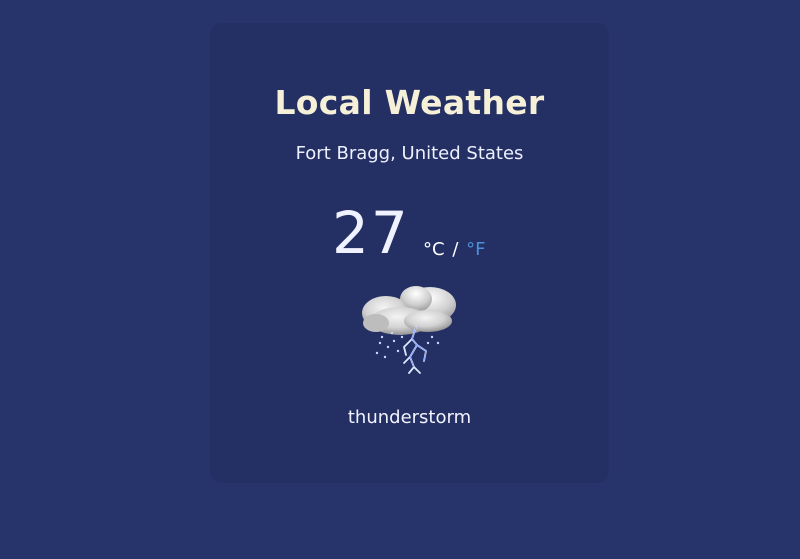 Image resolution: width=800 pixels, height=559 pixels. I want to click on rain-drops, so click(407, 345).